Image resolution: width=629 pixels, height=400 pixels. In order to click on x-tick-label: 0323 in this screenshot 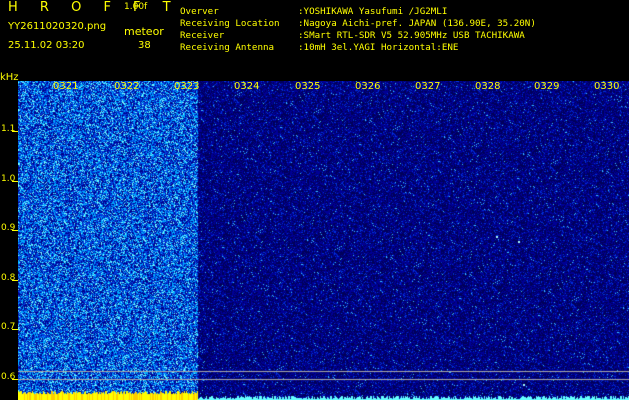, I will do `click(187, 86)`.